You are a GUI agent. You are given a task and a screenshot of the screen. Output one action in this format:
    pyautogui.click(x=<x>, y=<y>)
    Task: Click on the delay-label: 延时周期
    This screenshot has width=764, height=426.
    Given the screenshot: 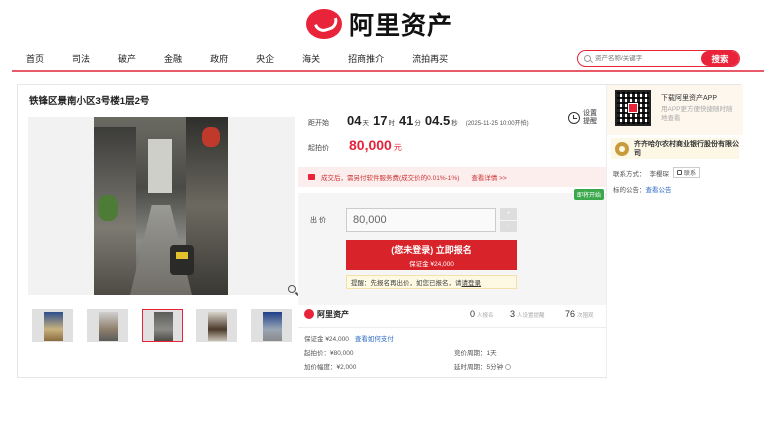 What is the action you would take?
    pyautogui.click(x=467, y=367)
    